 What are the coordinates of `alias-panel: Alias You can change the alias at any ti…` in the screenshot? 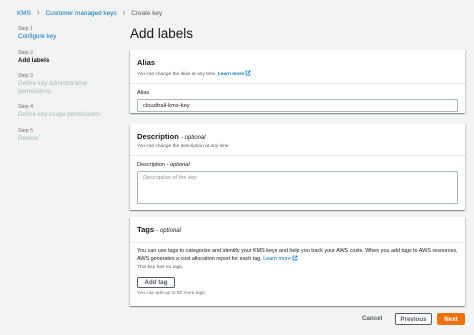 It's located at (297, 81).